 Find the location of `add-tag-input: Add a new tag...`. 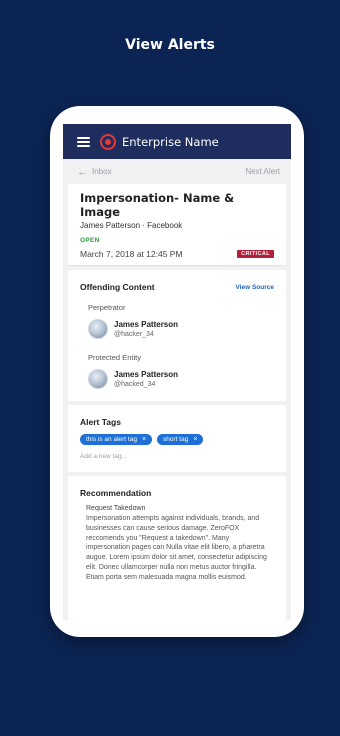

add-tag-input: Add a new tag... is located at coordinates (177, 456).